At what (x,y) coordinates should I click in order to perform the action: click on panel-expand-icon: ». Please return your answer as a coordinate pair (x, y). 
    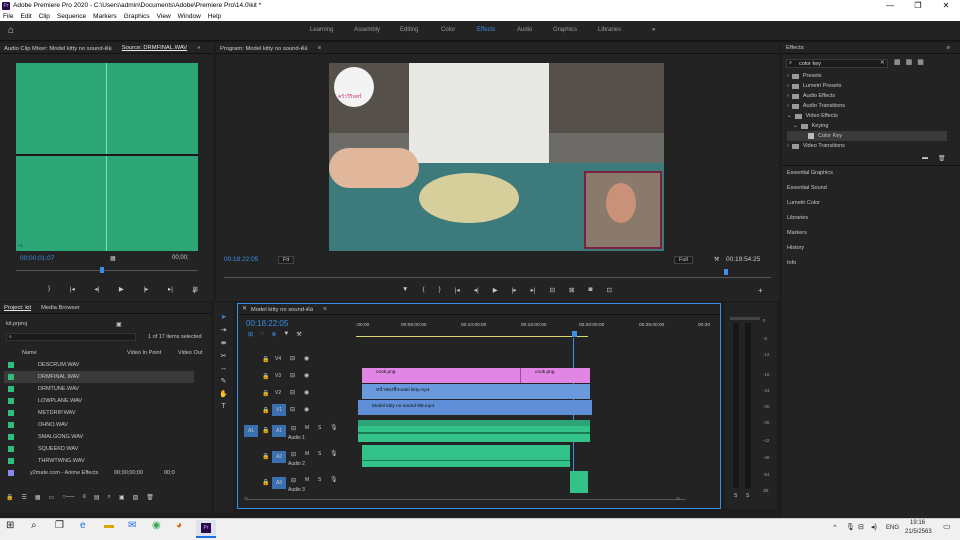
    Looking at the image, I should click on (198, 48).